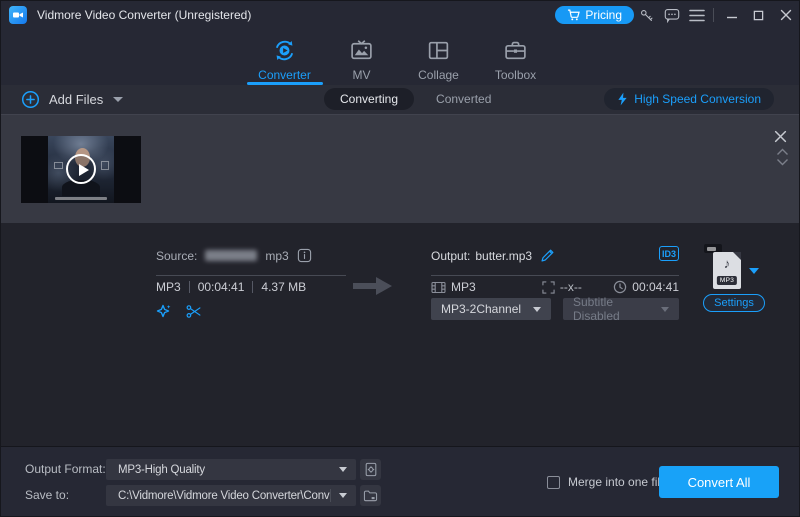 This screenshot has width=800, height=517. Describe the element at coordinates (284, 50) in the screenshot. I see `converter-icon` at that location.